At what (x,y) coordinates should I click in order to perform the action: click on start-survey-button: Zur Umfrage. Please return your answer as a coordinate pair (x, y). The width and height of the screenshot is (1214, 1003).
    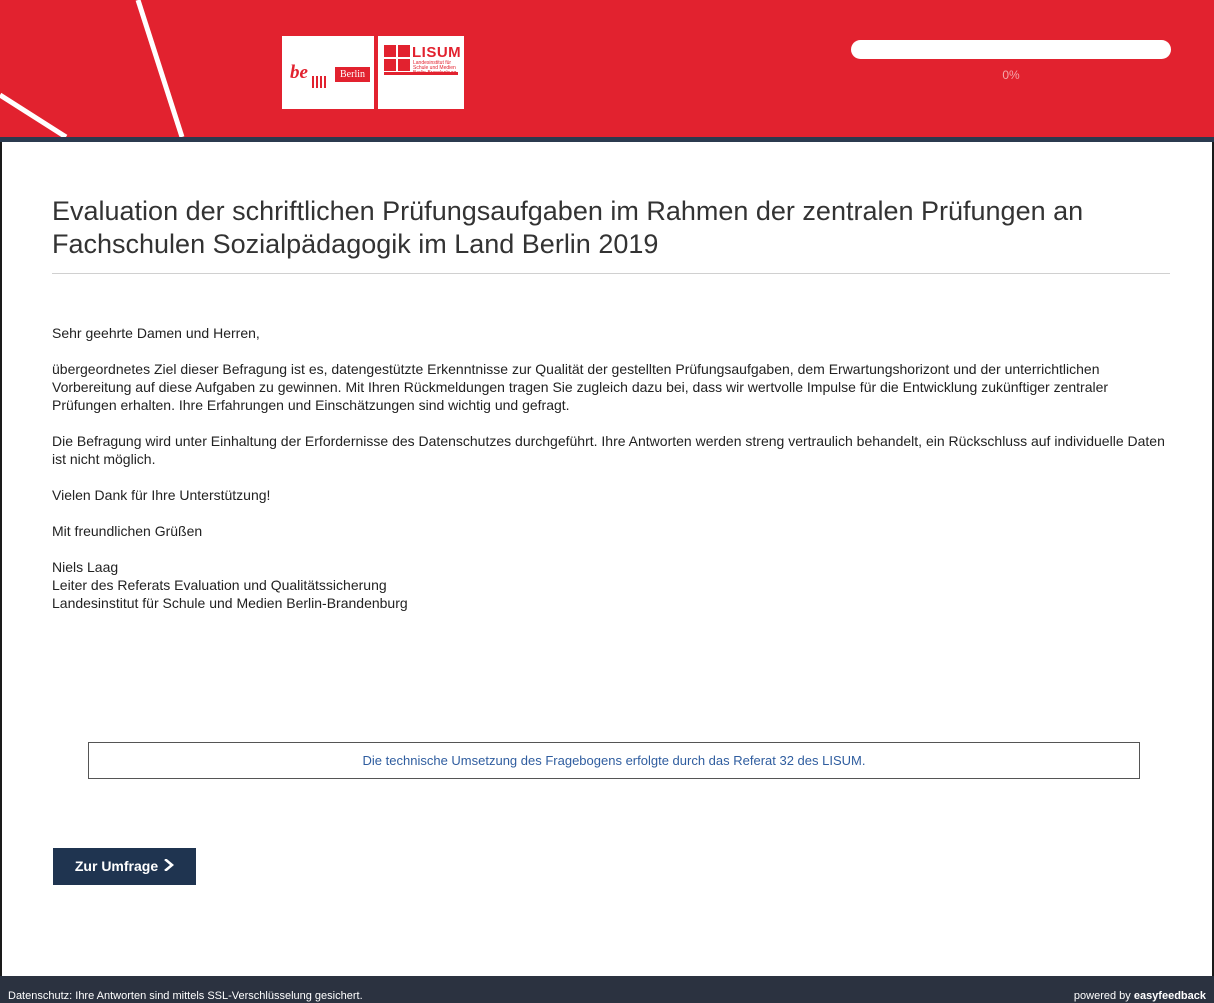
    Looking at the image, I should click on (124, 866).